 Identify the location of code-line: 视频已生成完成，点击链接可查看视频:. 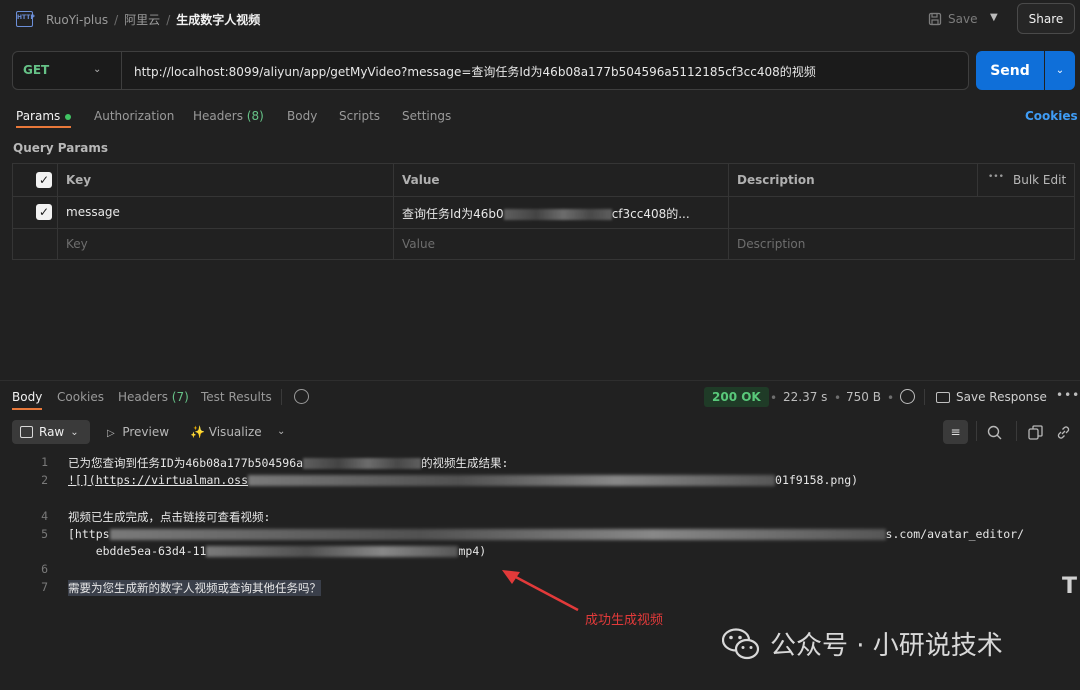
(169, 517).